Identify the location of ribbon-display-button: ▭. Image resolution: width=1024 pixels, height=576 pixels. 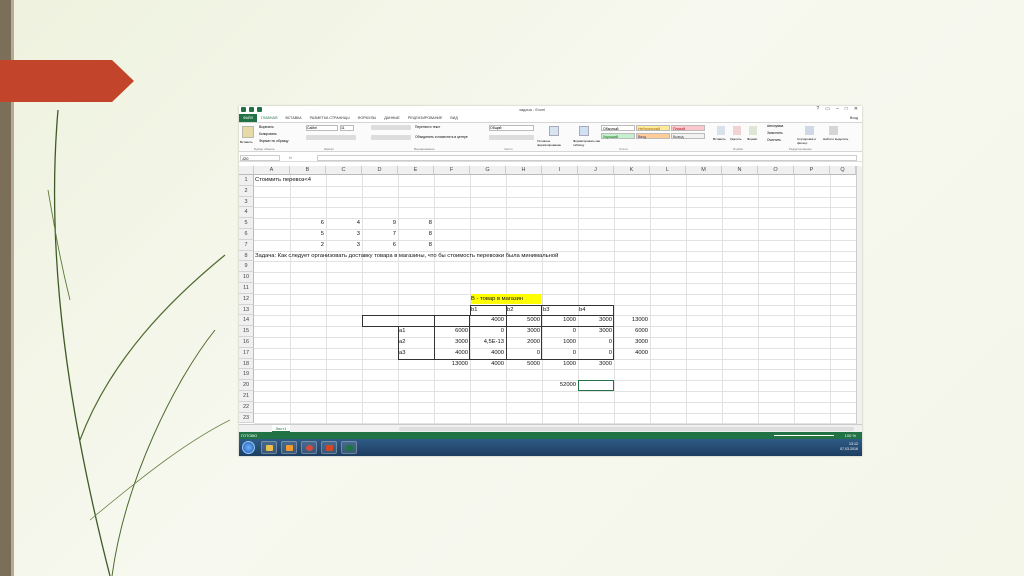
(827, 109).